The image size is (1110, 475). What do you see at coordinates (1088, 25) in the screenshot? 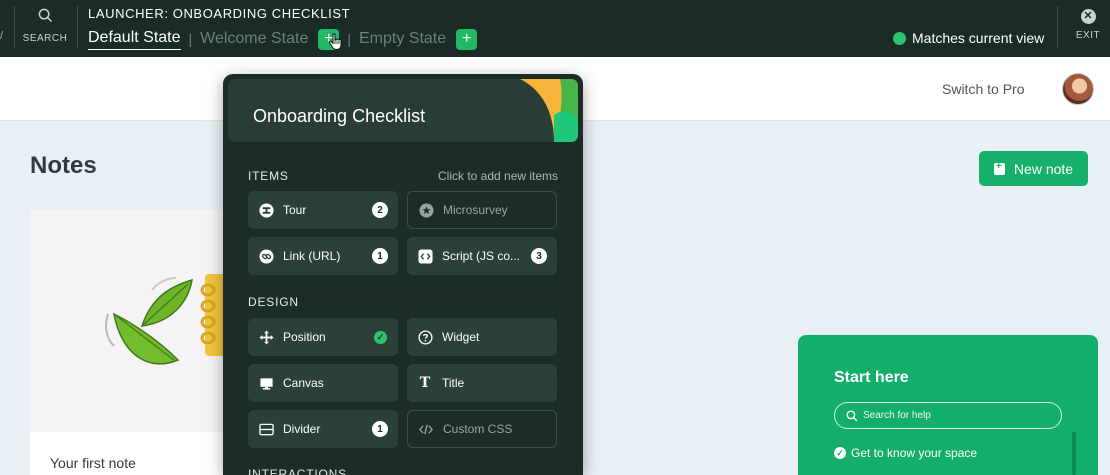
I see `exit-button: ✕ EXIT` at bounding box center [1088, 25].